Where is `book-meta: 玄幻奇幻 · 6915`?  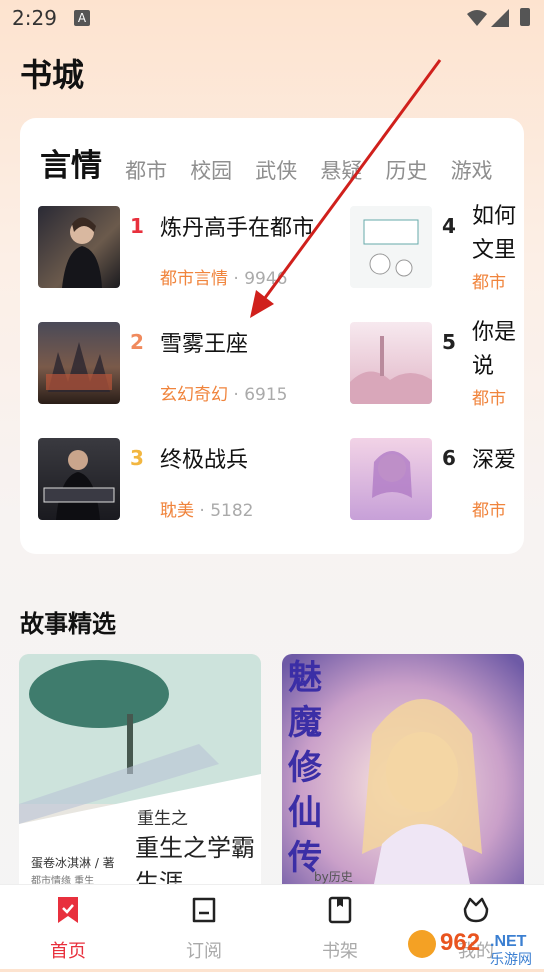
book-meta: 玄幻奇幻 · 6915 is located at coordinates (223, 392).